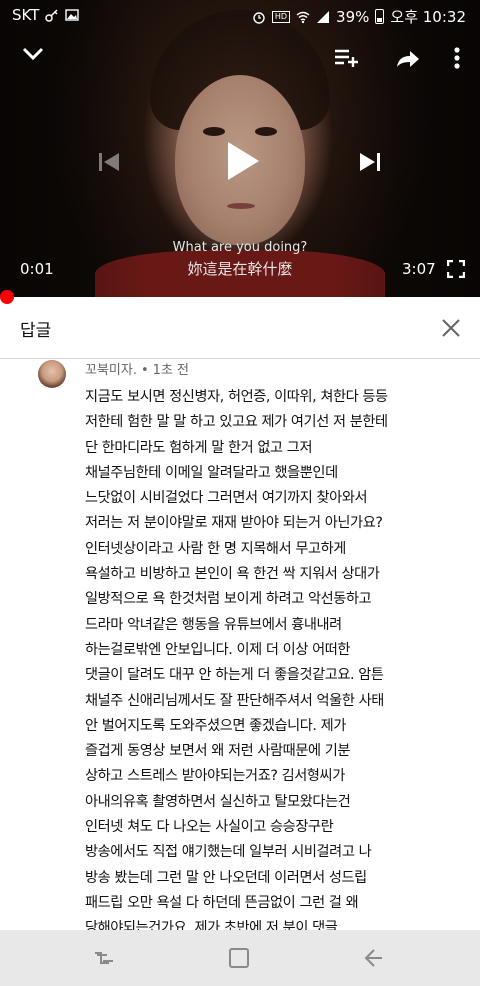 The width and height of the screenshot is (480, 986). Describe the element at coordinates (226, 498) in the screenshot. I see `comment-line: 느닷없이 시비걸었다 그러면서 여기까지 찾아와서` at that location.